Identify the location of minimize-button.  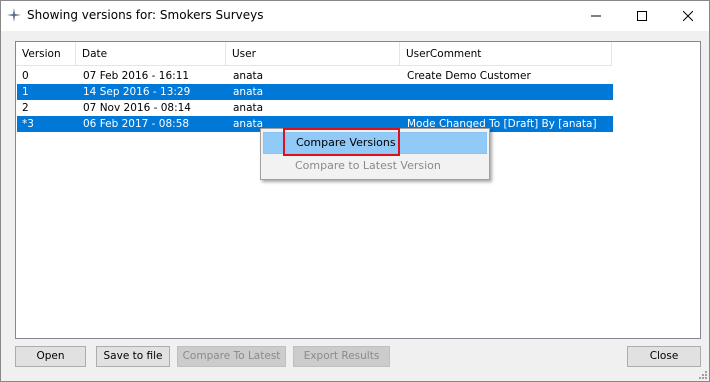
(596, 16).